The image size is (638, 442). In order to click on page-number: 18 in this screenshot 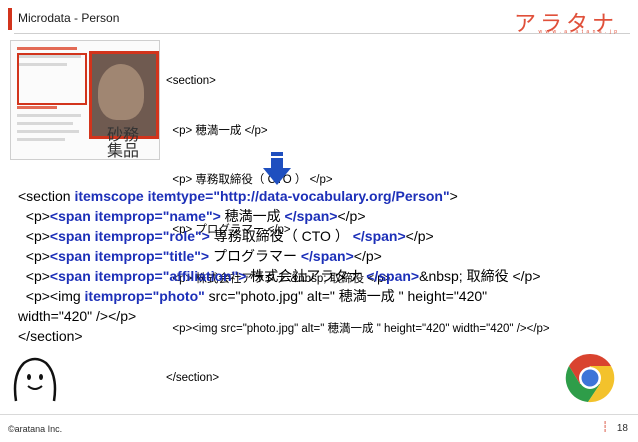, I will do `click(622, 428)`.